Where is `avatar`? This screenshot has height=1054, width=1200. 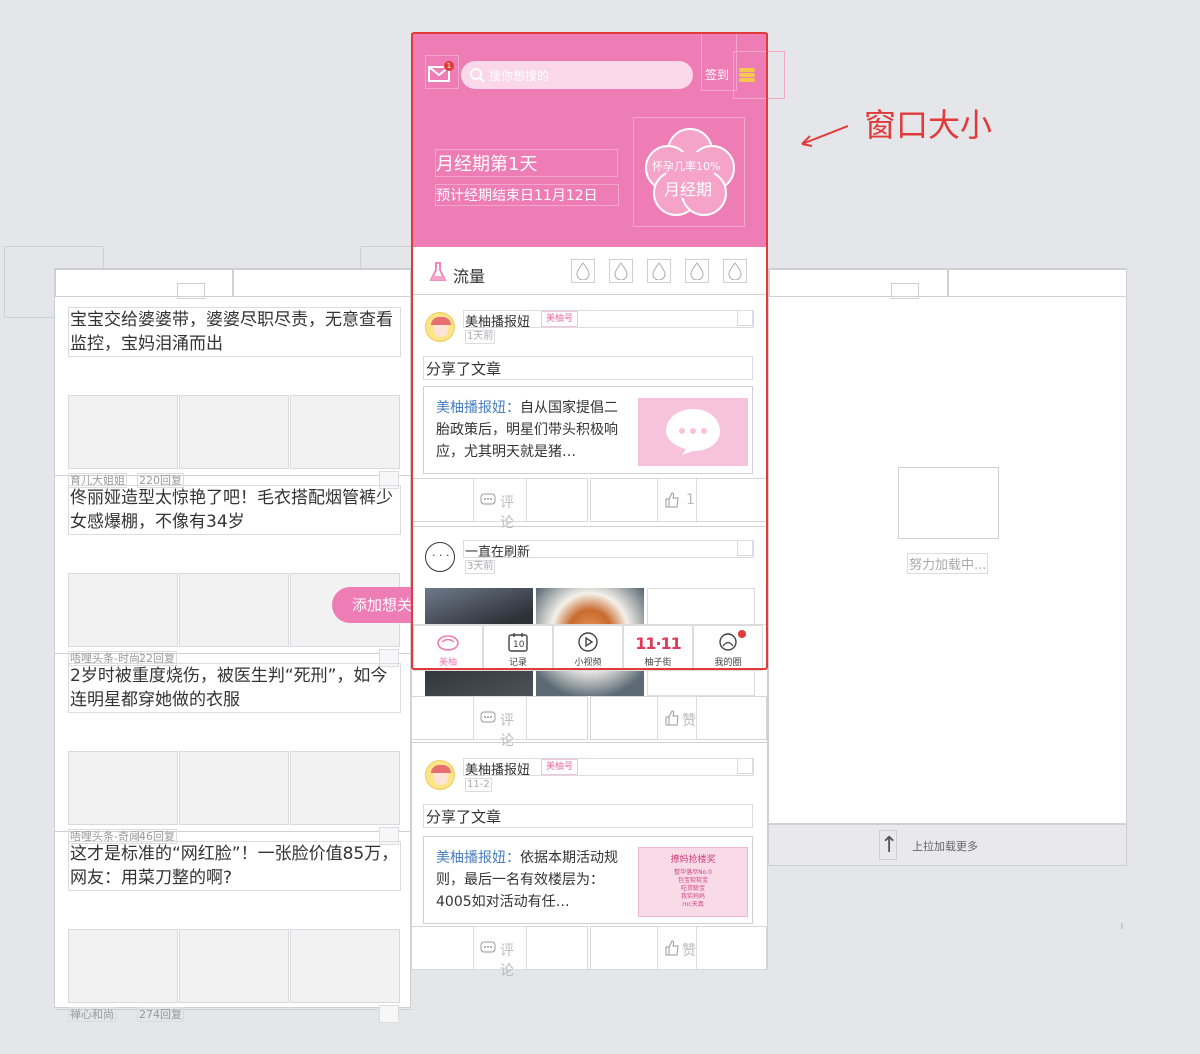 avatar is located at coordinates (440, 775).